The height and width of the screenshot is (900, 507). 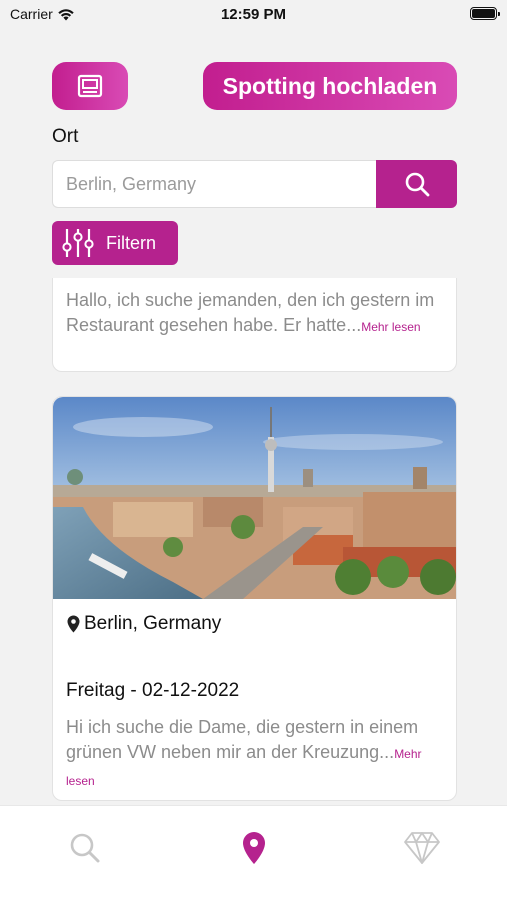 What do you see at coordinates (214, 184) in the screenshot?
I see `location-search-input` at bounding box center [214, 184].